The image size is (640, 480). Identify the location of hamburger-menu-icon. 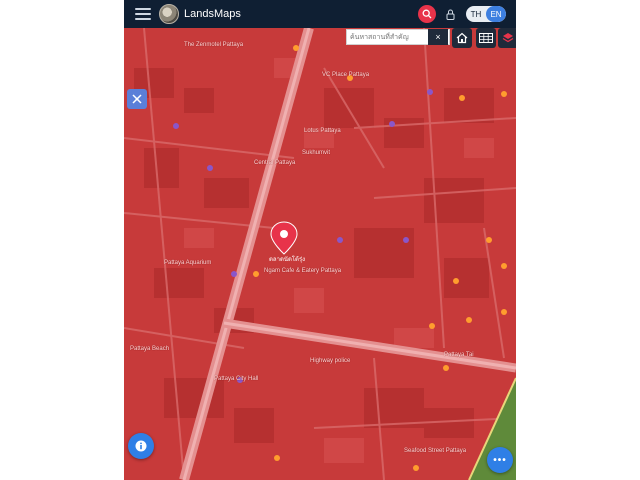
(143, 14).